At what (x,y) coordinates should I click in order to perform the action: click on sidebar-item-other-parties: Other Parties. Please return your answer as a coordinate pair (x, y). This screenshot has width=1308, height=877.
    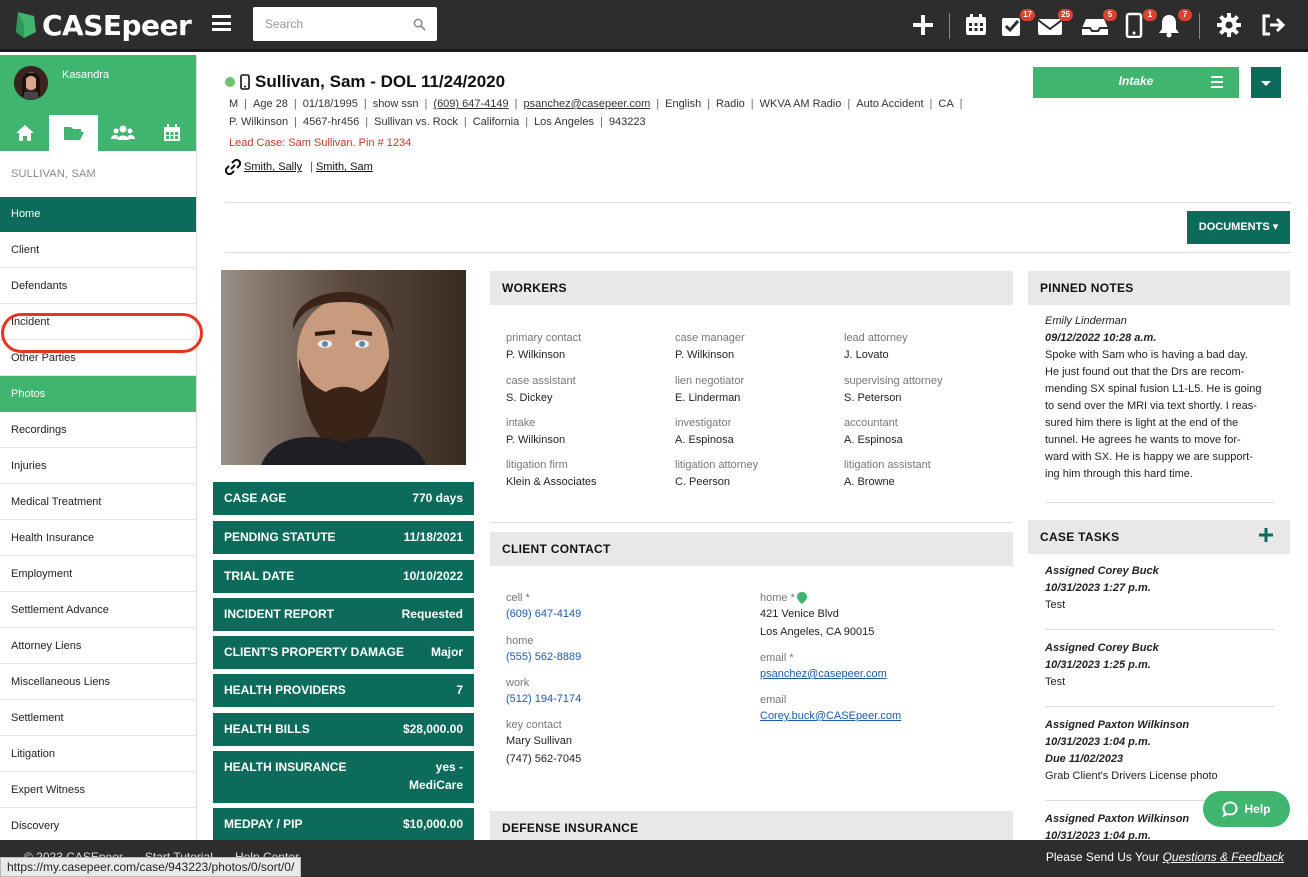
    Looking at the image, I should click on (98, 358).